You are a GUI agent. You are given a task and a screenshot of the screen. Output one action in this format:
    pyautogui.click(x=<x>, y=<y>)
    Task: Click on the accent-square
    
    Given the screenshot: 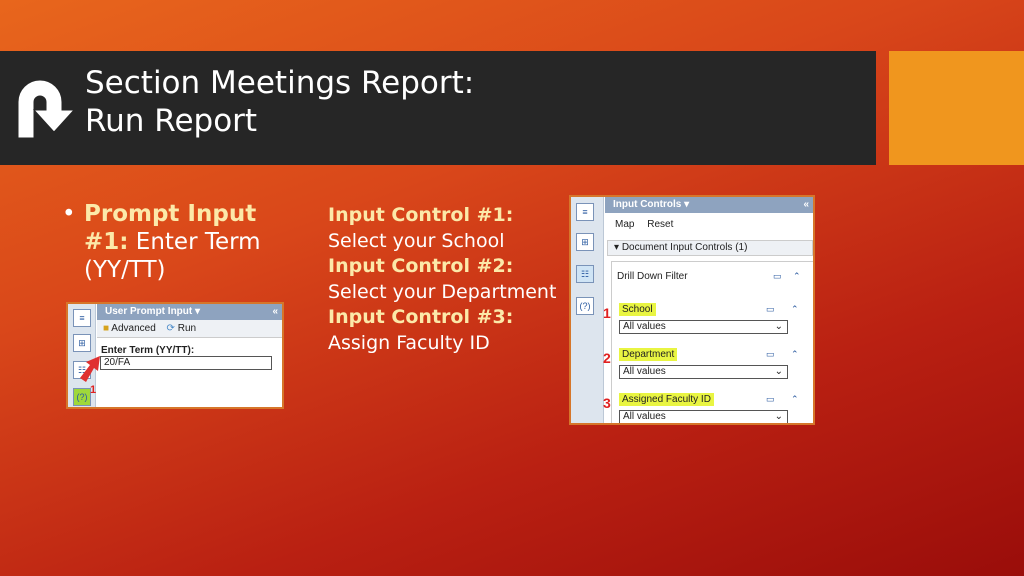 What is the action you would take?
    pyautogui.click(x=956, y=108)
    